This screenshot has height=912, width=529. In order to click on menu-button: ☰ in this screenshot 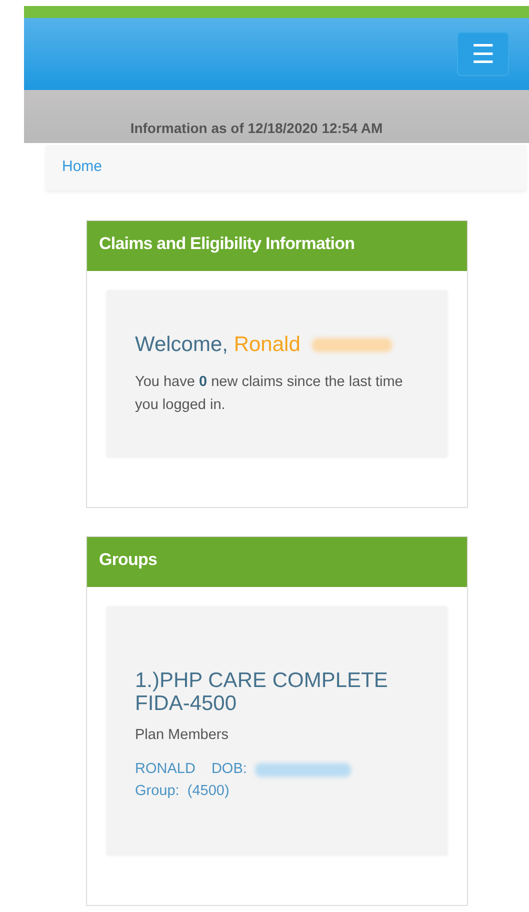, I will do `click(483, 54)`.